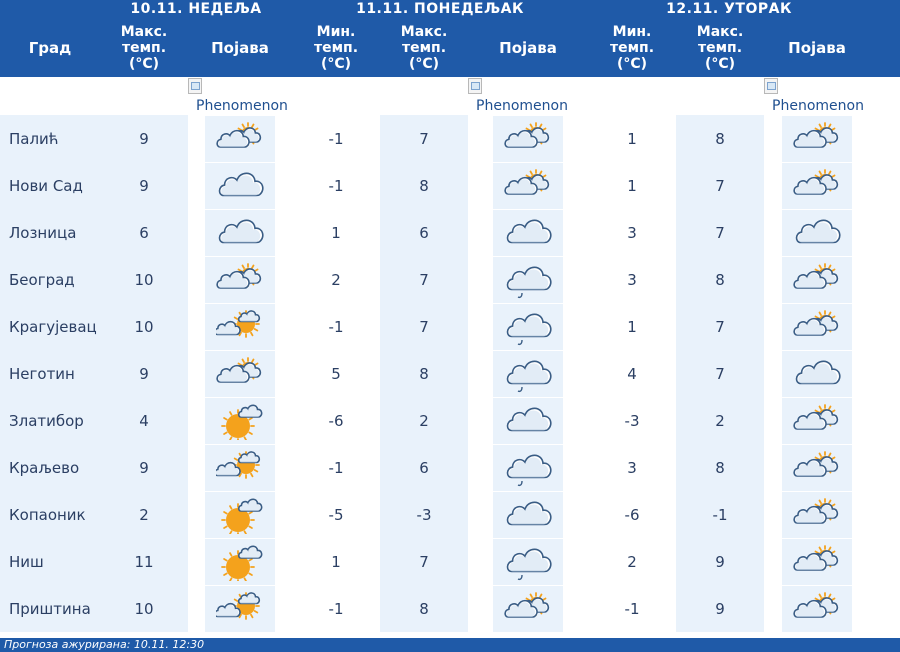 This screenshot has width=900, height=652. Describe the element at coordinates (424, 420) in the screenshot. I see `d2-max-temp: 2` at that location.